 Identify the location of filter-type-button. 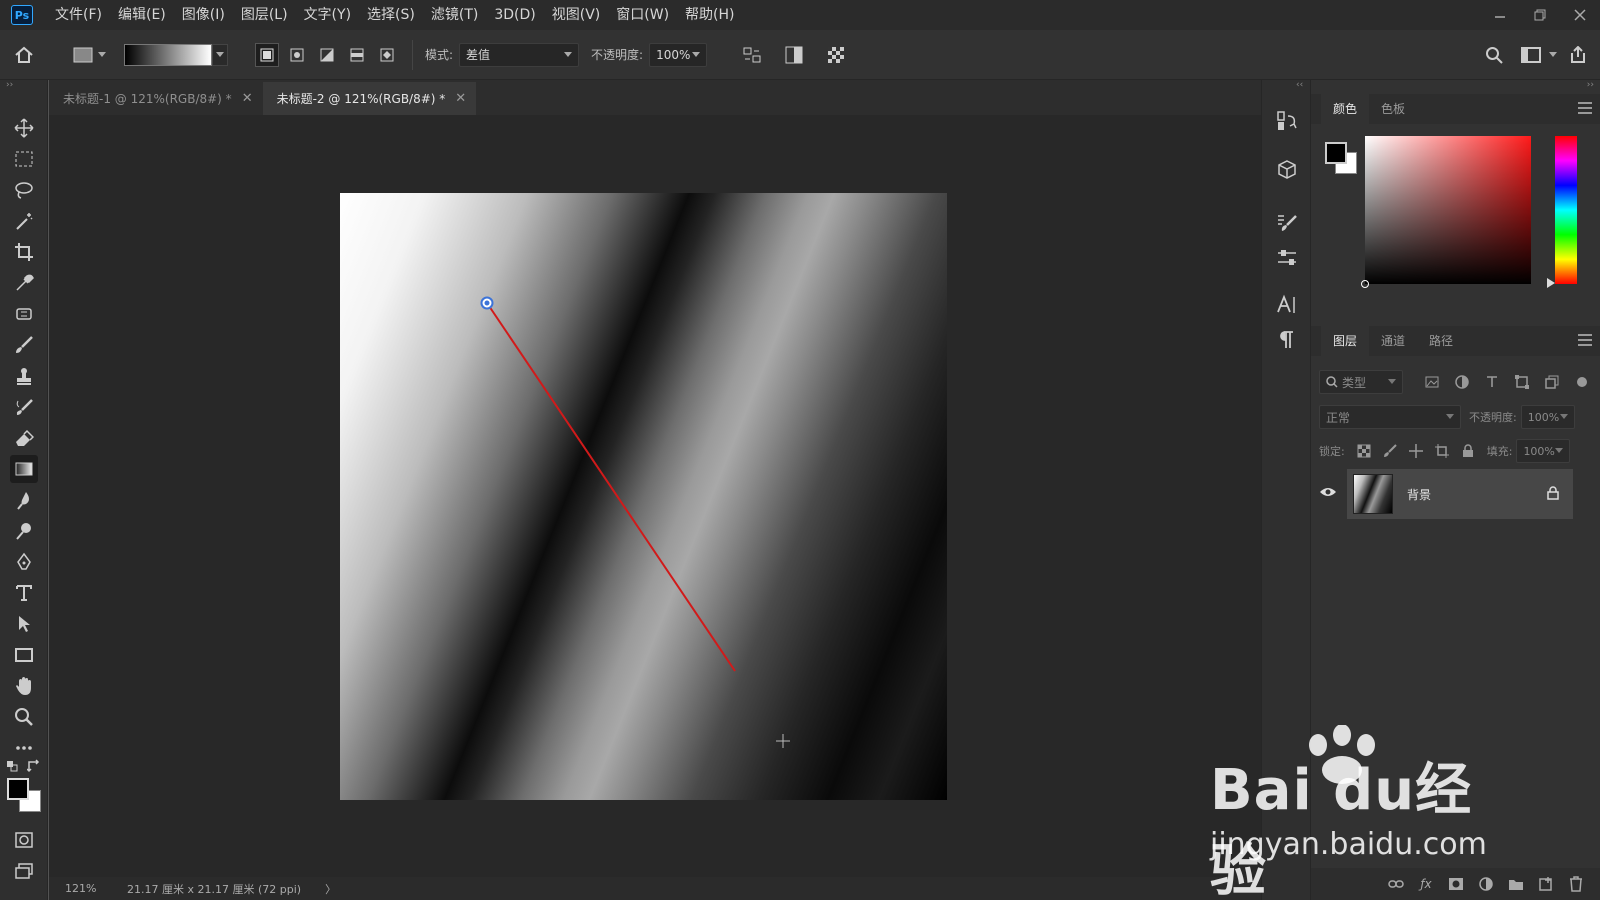
(1492, 382).